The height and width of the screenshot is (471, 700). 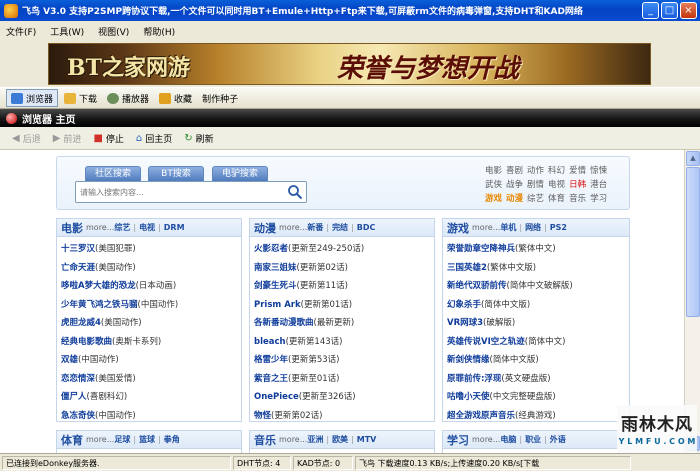 I want to click on category-title: 动漫, so click(x=265, y=228).